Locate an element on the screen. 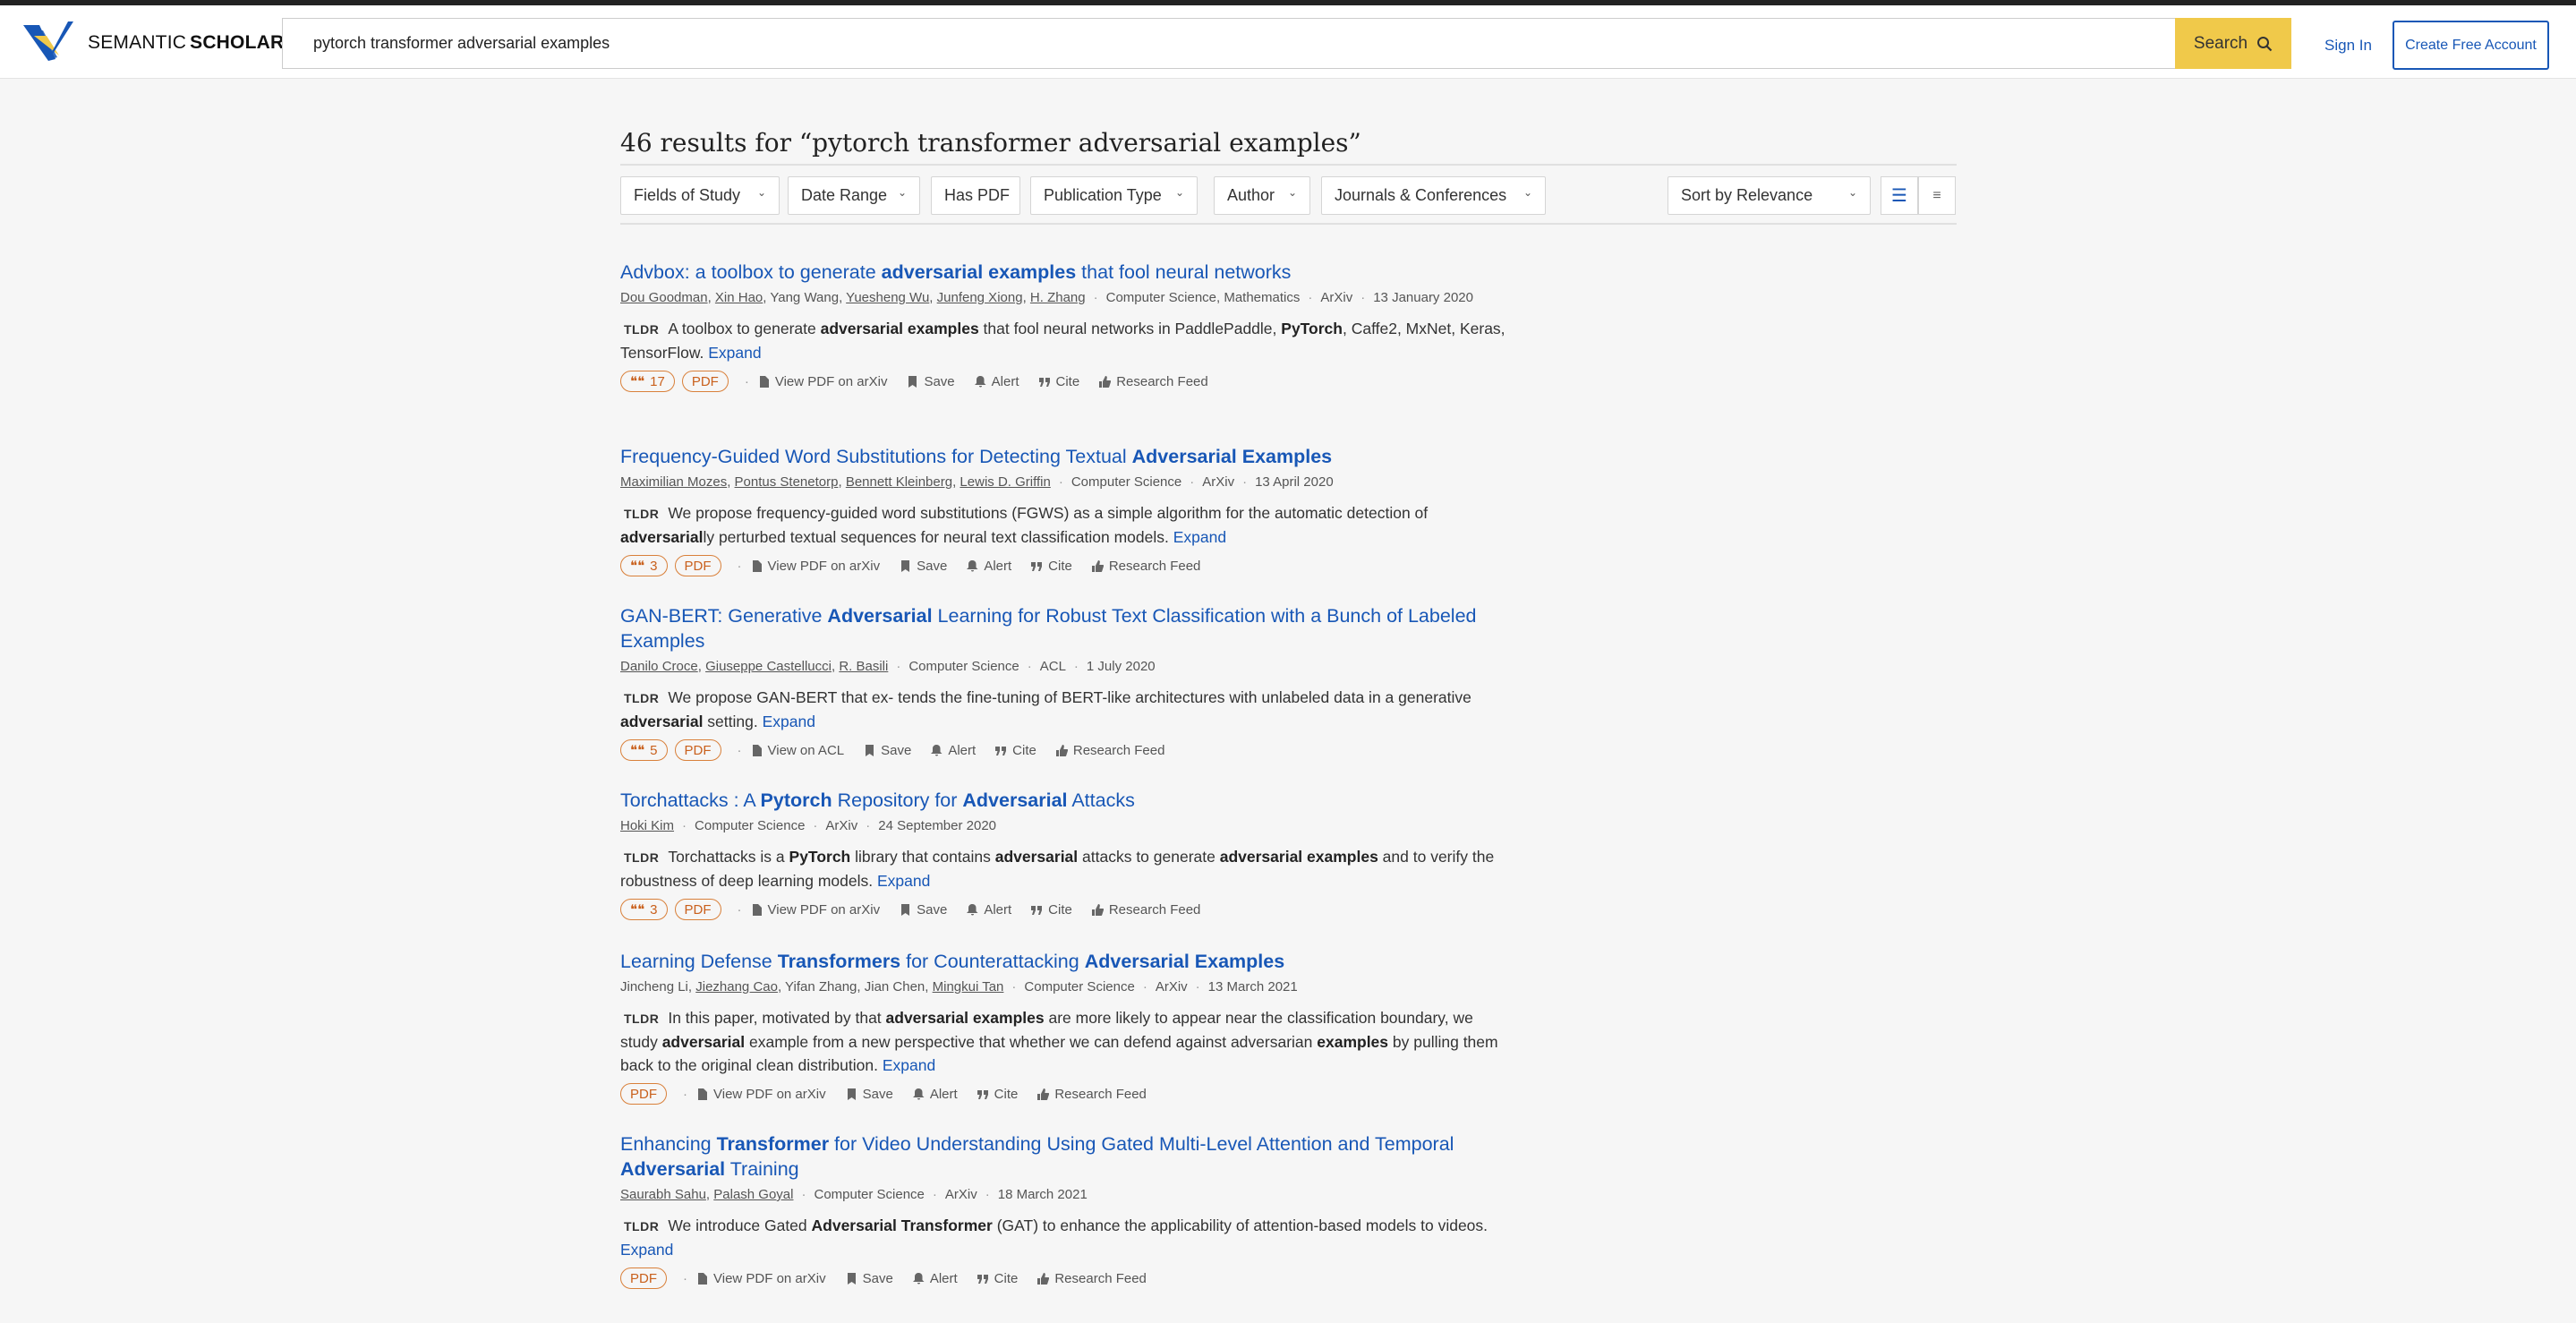  brand-name: SEMANTIC SCHOLAR is located at coordinates (186, 43).